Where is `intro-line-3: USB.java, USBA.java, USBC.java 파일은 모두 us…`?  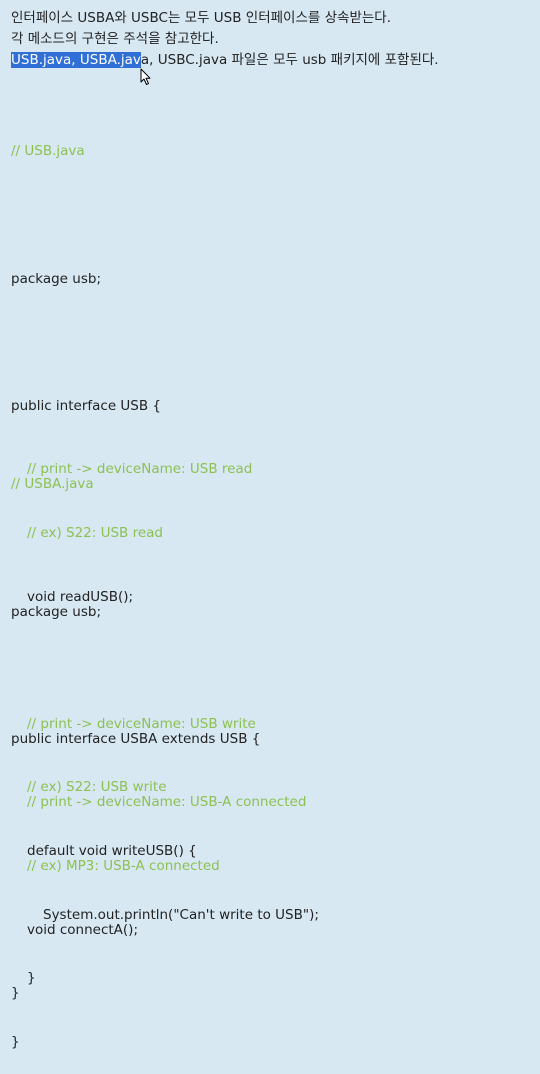 intro-line-3: USB.java, USBA.java, USBC.java 파일은 모두 us… is located at coordinates (225, 60).